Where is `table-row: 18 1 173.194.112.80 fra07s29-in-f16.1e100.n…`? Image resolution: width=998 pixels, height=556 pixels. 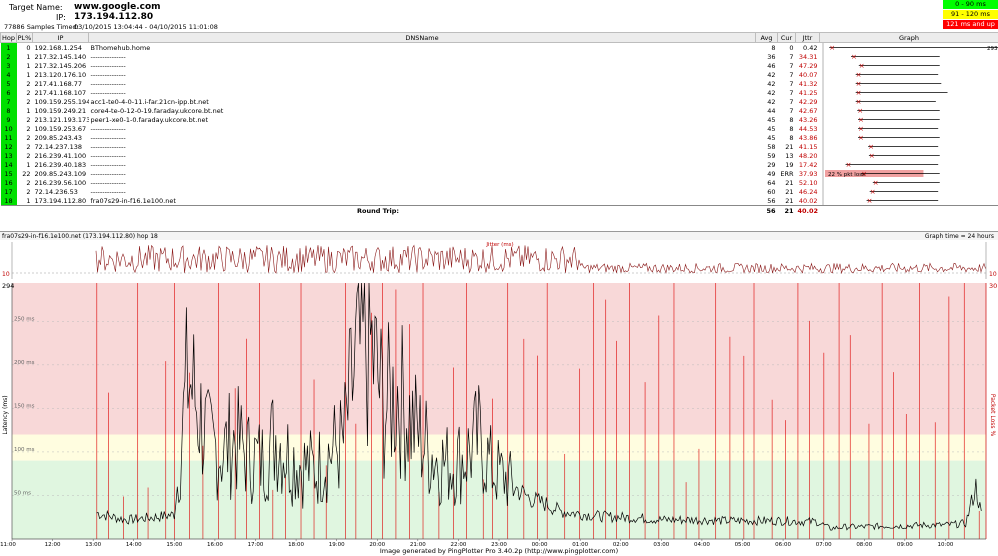
table-row: 18 1 173.194.112.80 fra07s29-in-f16.1e100.n… is located at coordinates (499, 201).